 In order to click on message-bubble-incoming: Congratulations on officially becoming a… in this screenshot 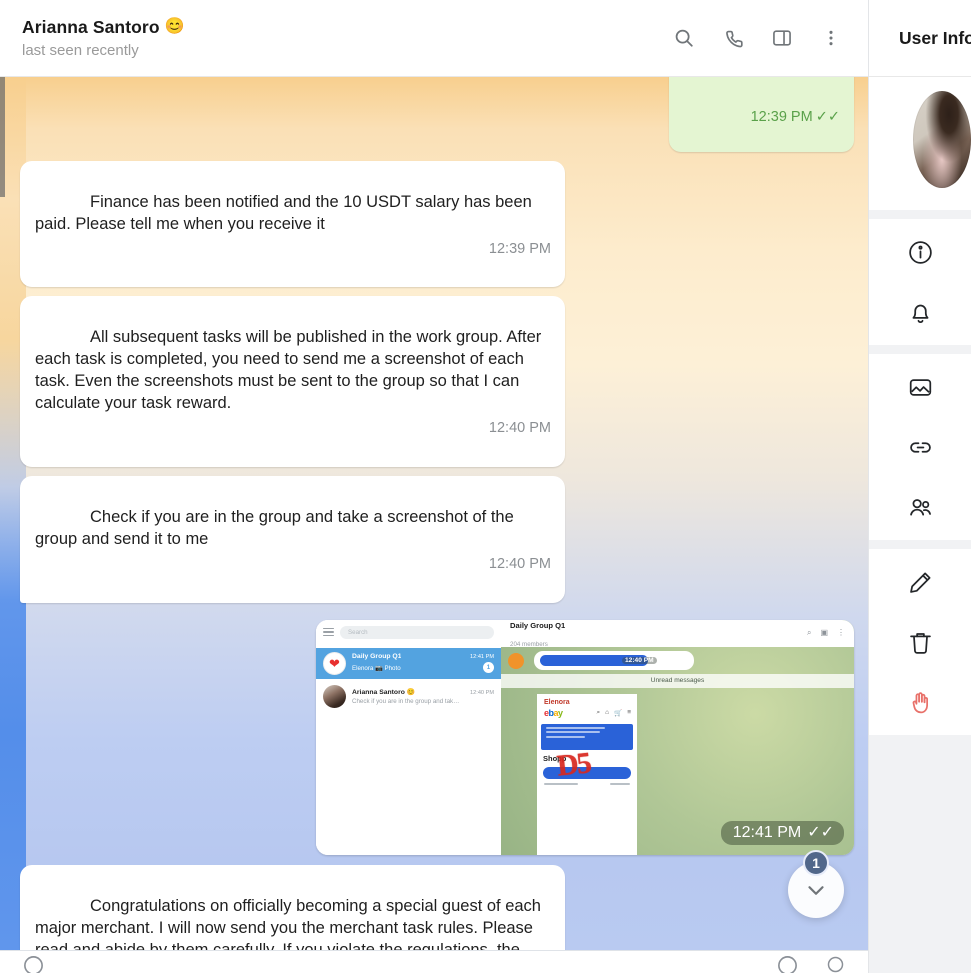, I will do `click(292, 907)`.